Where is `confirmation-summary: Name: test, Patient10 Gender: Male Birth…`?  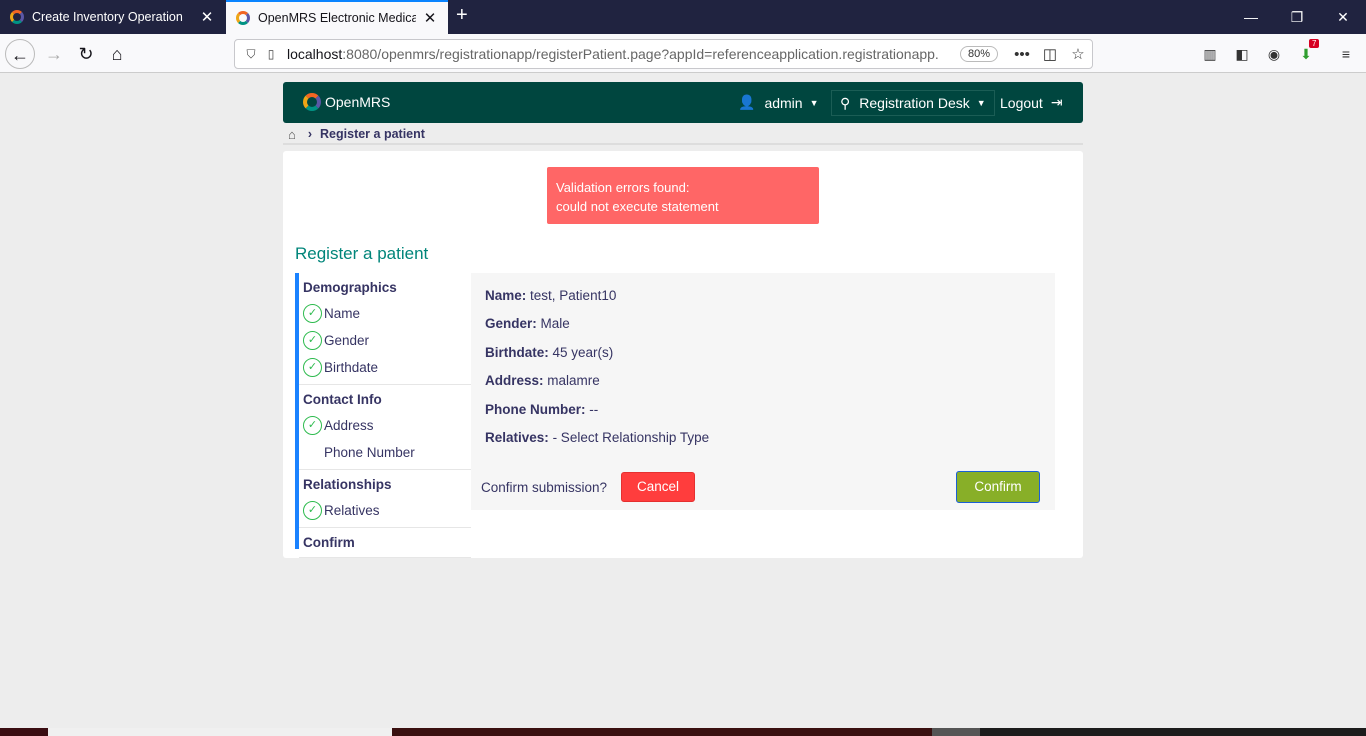
confirmation-summary: Name: test, Patient10 Gender: Male Birth… is located at coordinates (763, 391).